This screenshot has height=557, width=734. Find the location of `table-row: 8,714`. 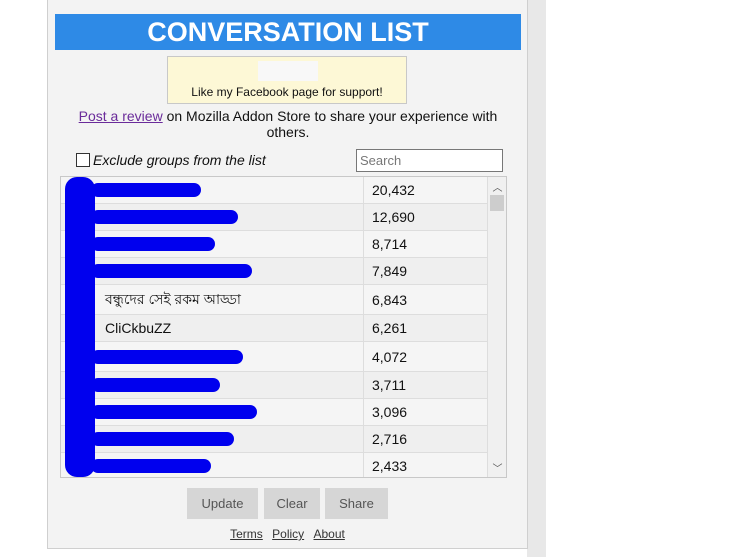

table-row: 8,714 is located at coordinates (274, 244).